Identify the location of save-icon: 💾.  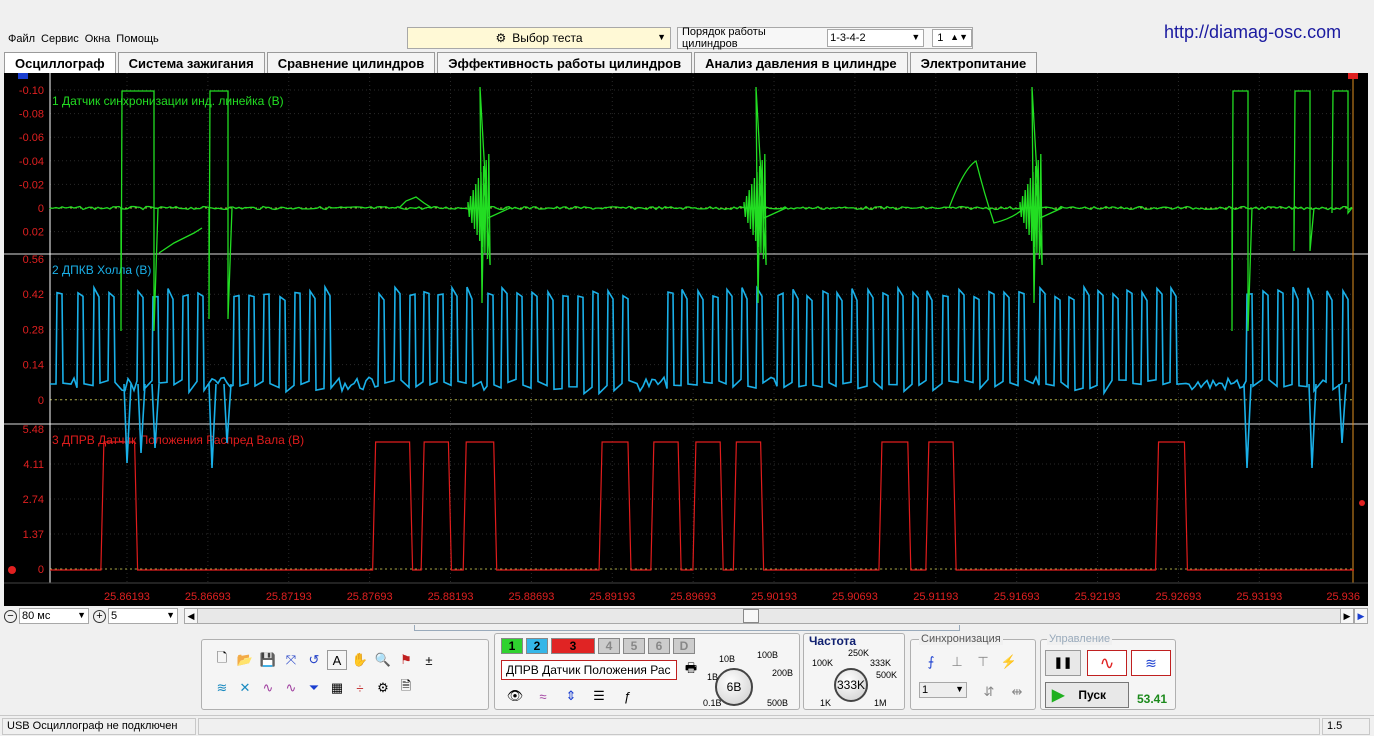
(268, 660).